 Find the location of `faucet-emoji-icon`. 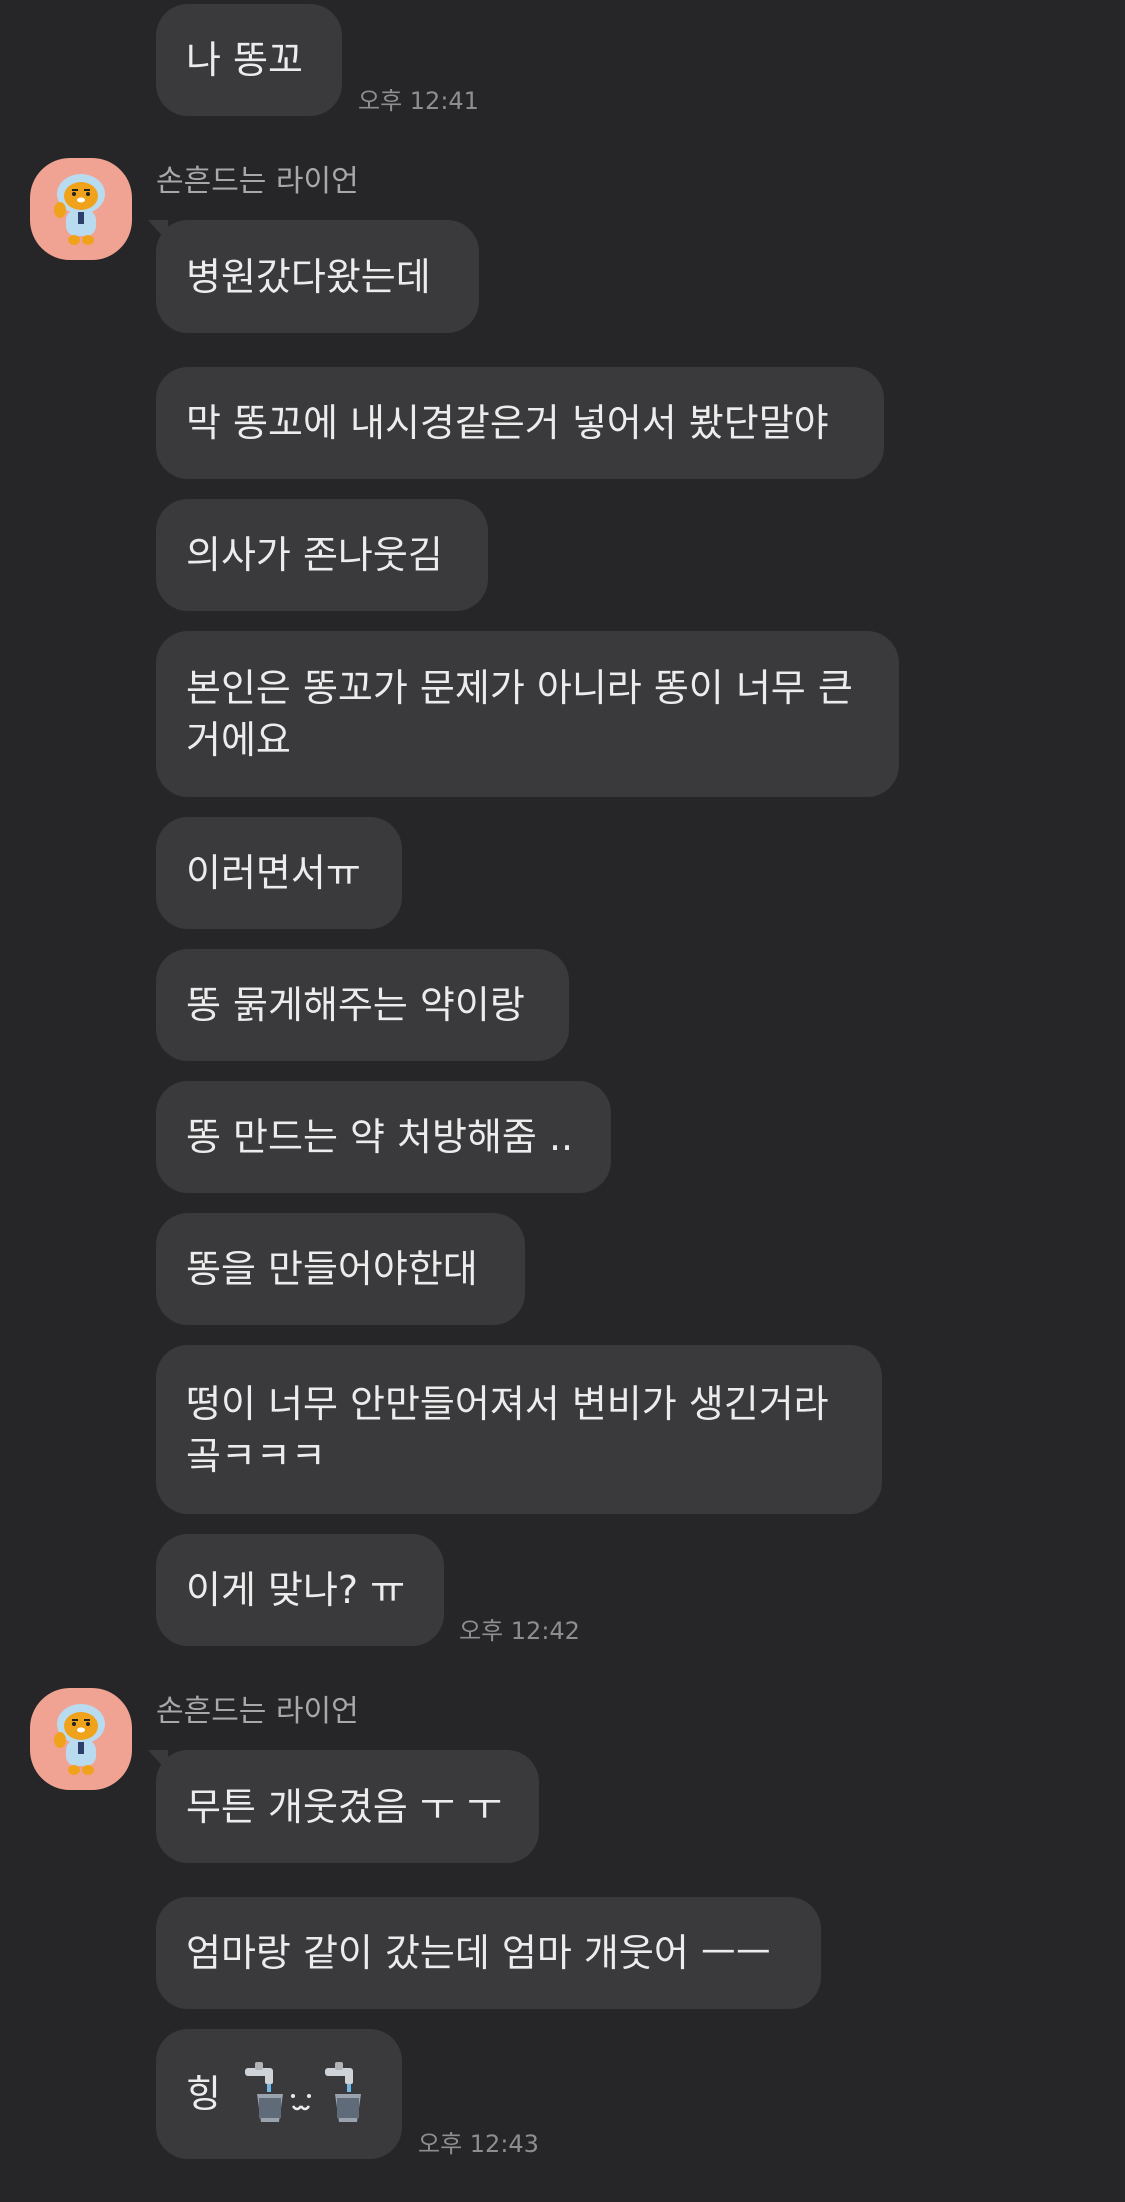

faucet-emoji-icon is located at coordinates (302, 2092).